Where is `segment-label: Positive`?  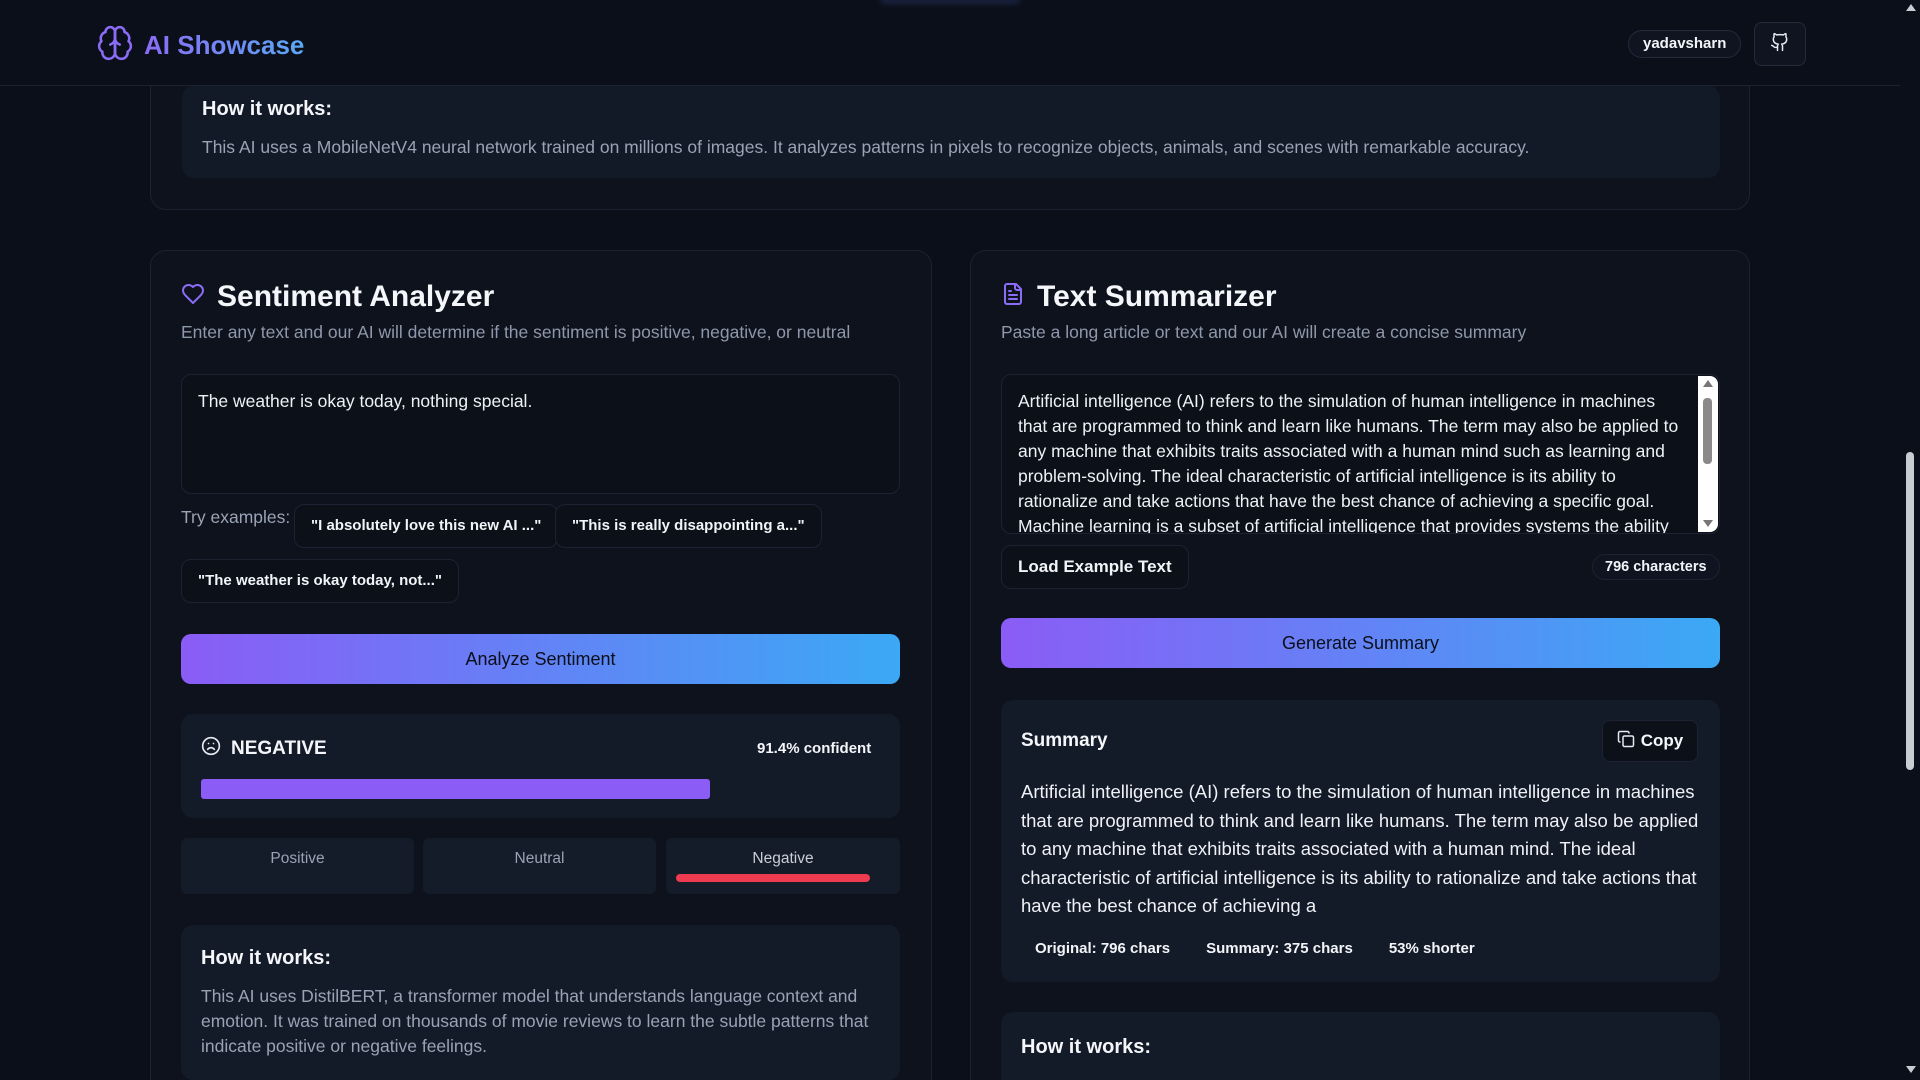
segment-label: Positive is located at coordinates (297, 858).